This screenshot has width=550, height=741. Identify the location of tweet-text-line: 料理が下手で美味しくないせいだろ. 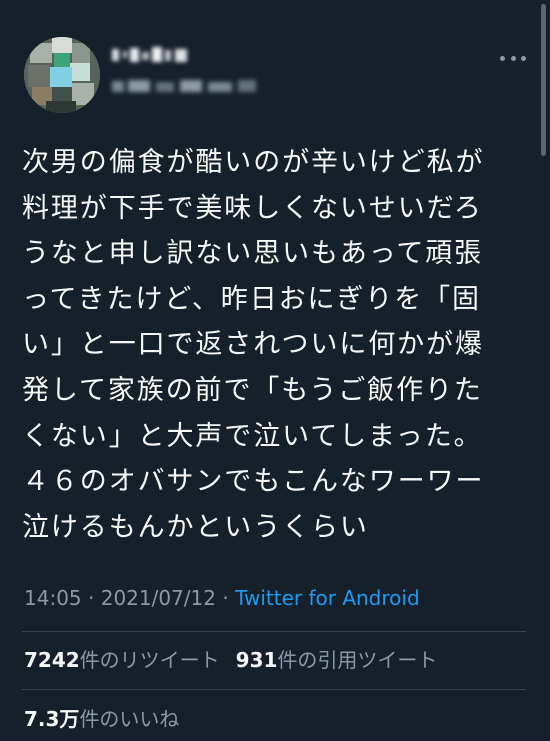
(252, 208).